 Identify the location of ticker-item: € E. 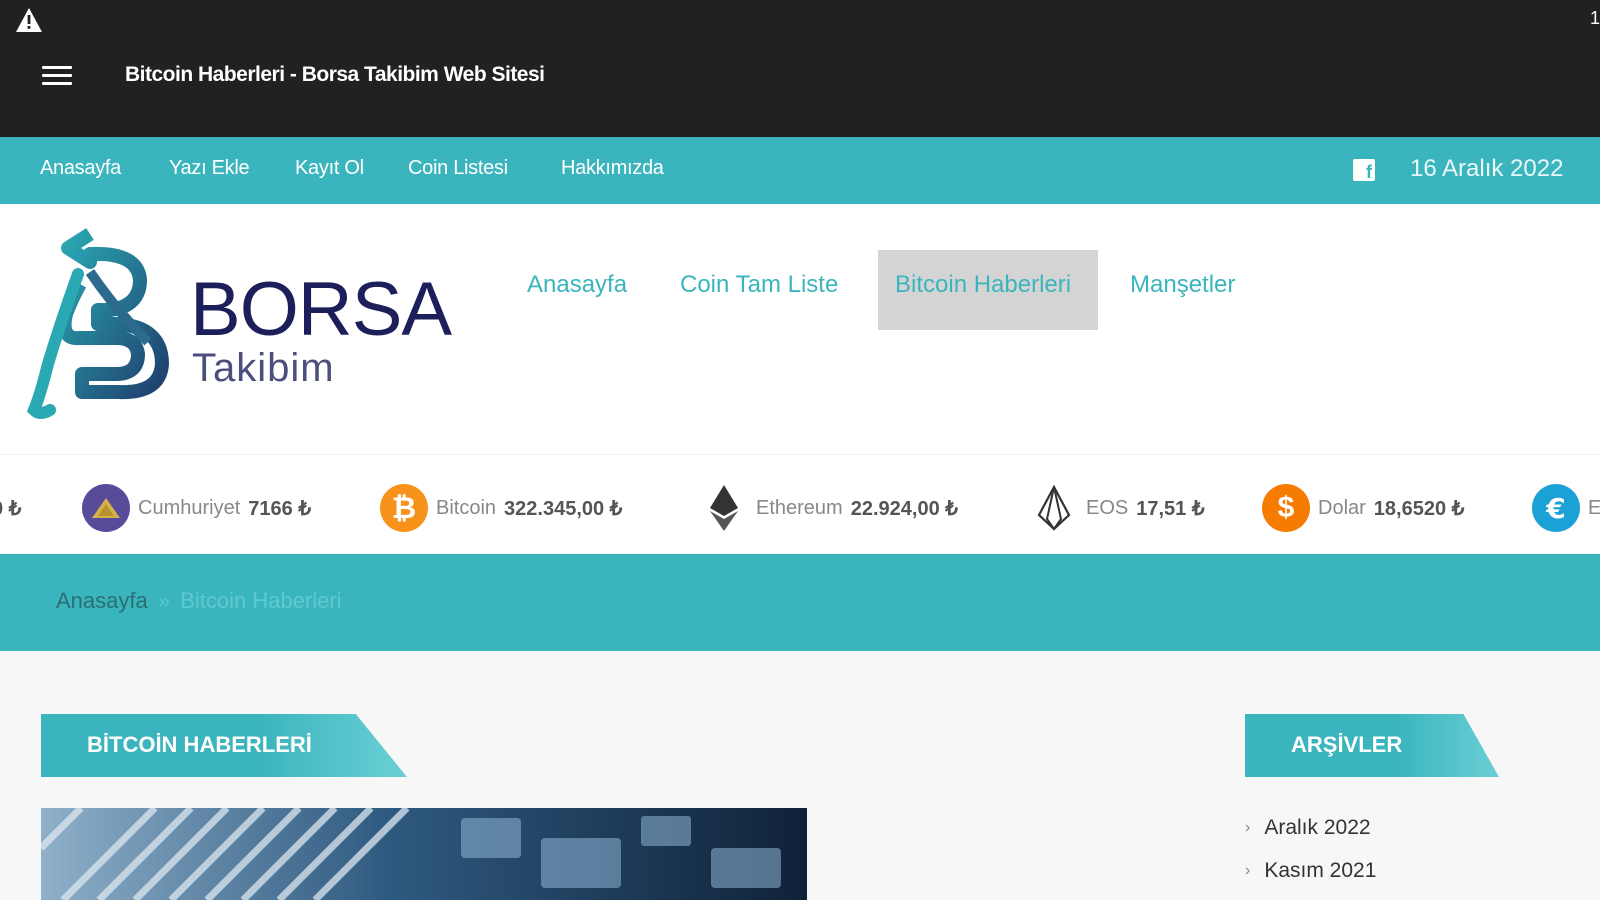
(1566, 508).